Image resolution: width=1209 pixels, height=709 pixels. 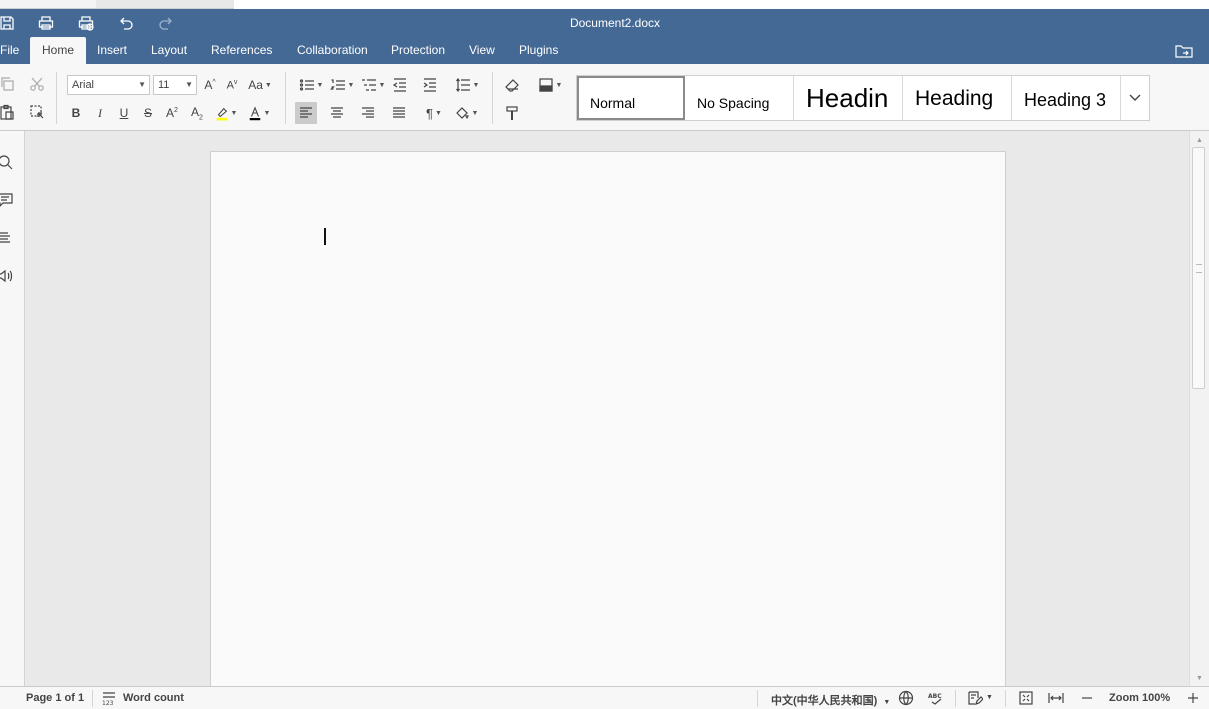 I want to click on print-icon, so click(x=46, y=23).